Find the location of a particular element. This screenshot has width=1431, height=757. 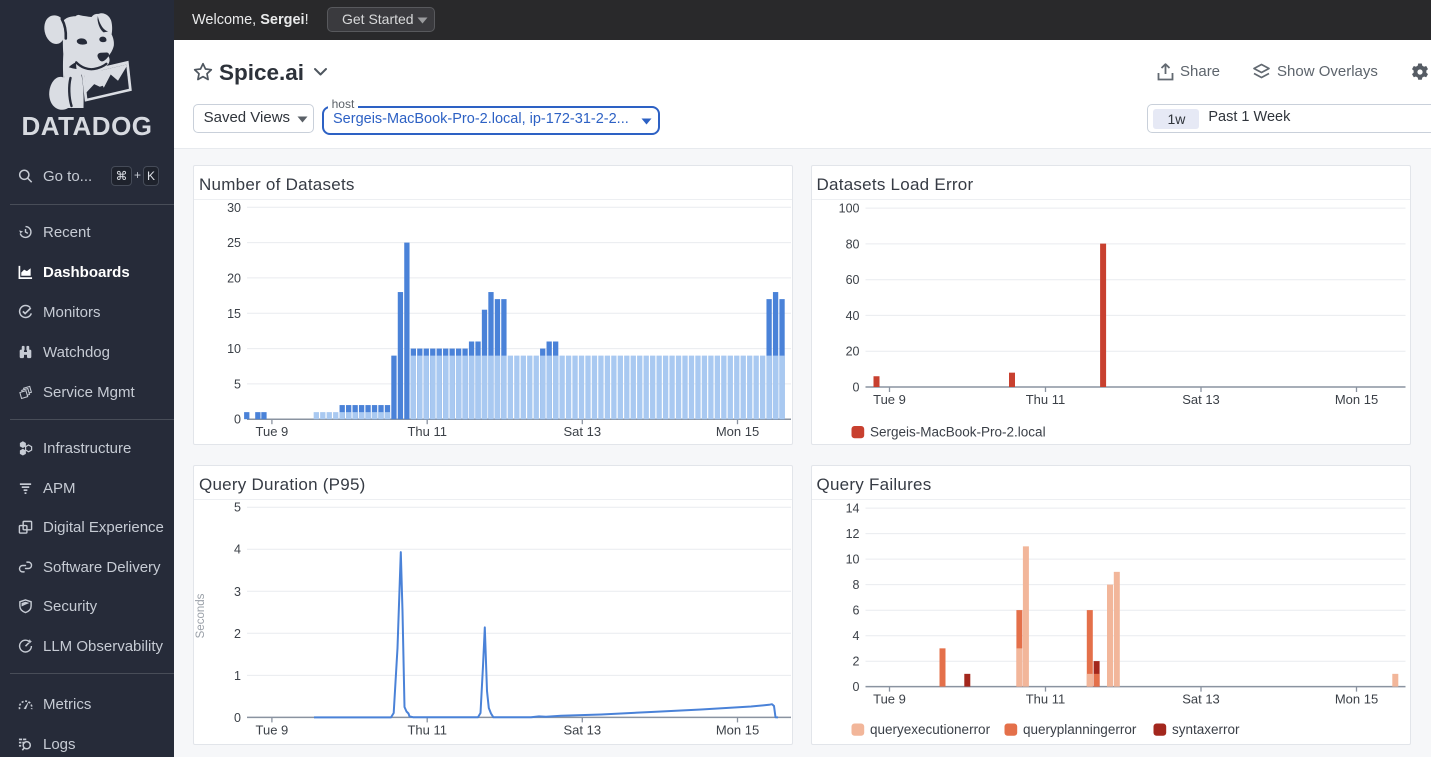

svg-text: 30 is located at coordinates (234, 208).